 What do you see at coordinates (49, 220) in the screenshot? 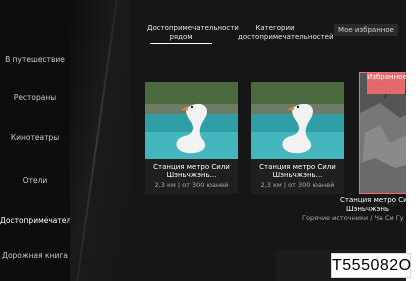
I see `sidebar-item-attractions: Достопримечательности` at bounding box center [49, 220].